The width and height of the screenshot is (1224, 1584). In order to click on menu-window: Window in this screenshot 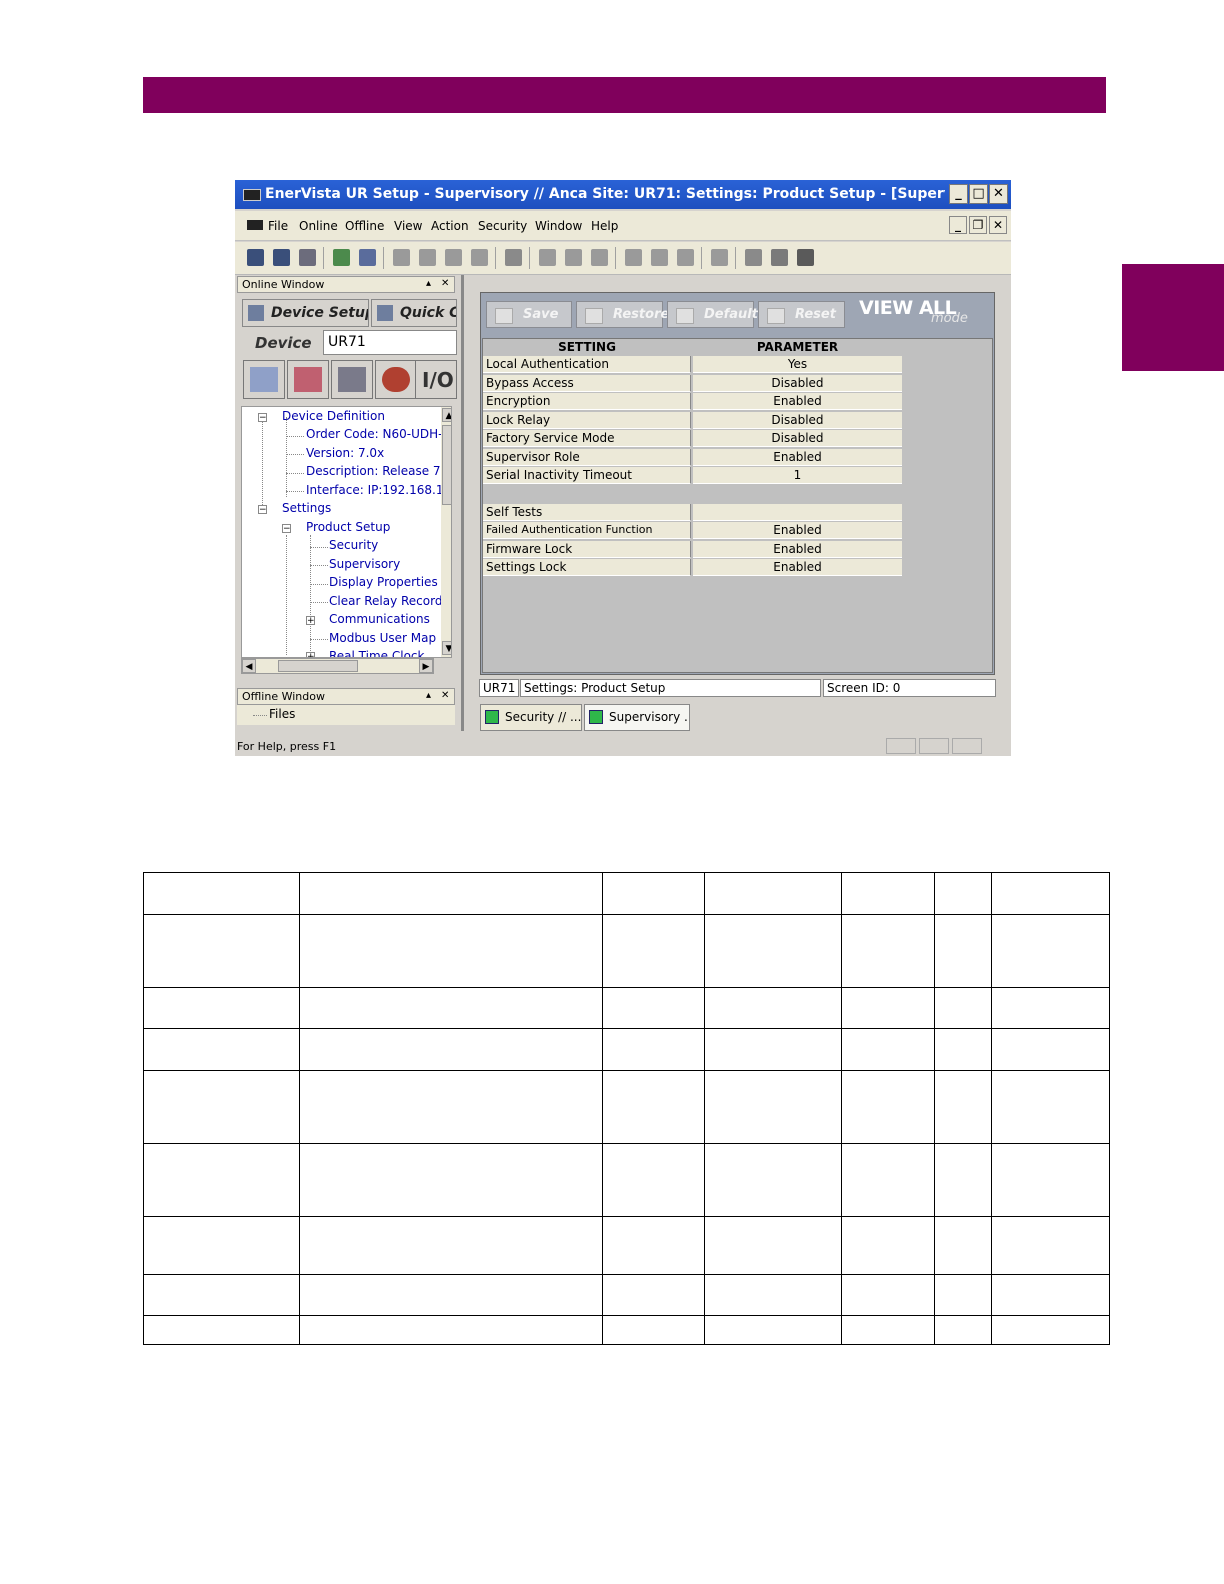, I will do `click(558, 226)`.